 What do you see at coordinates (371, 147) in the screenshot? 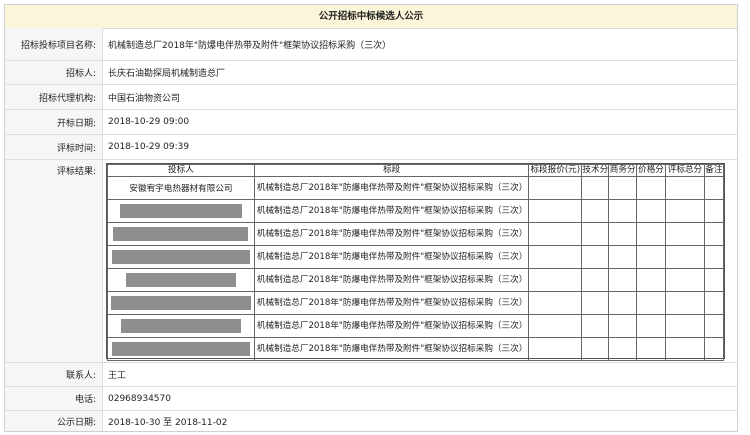
I see `eval-time-row: 评标时间: 2018-10-29 09:39` at bounding box center [371, 147].